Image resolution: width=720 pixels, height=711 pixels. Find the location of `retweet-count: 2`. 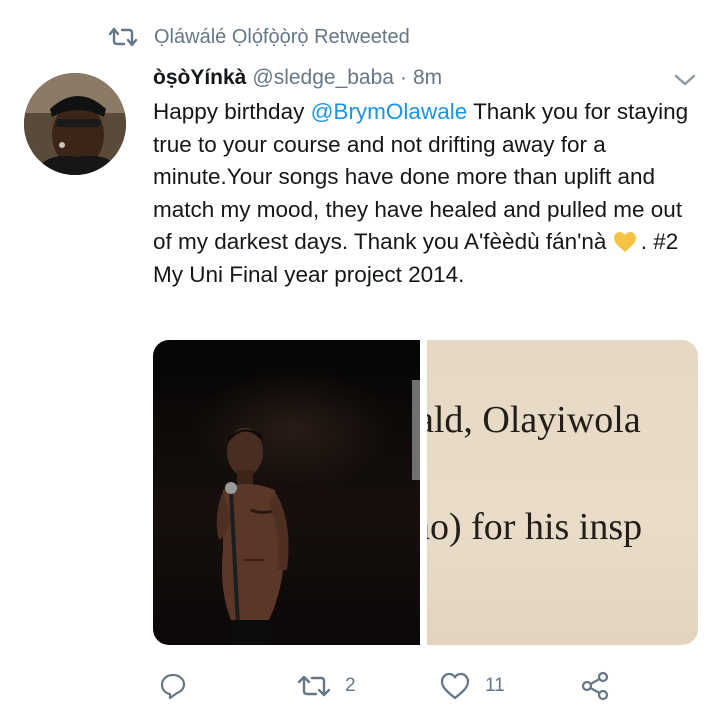

retweet-count: 2 is located at coordinates (350, 685).